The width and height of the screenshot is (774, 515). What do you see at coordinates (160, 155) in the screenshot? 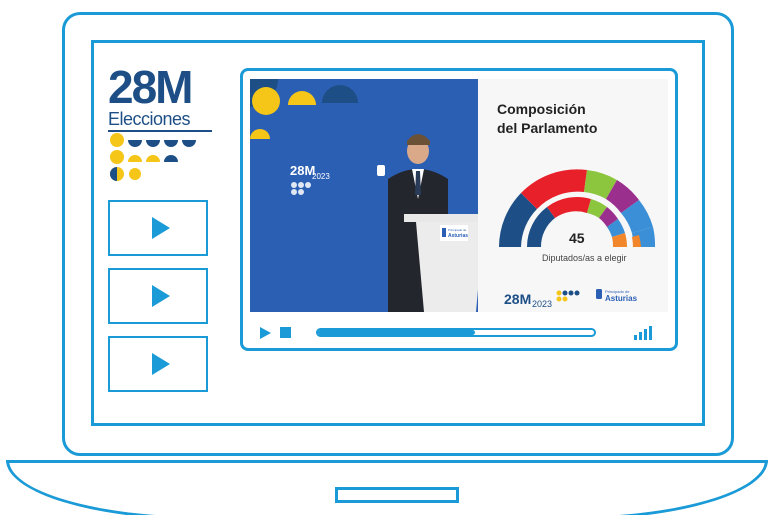
I see `logo-dot-pattern` at bounding box center [160, 155].